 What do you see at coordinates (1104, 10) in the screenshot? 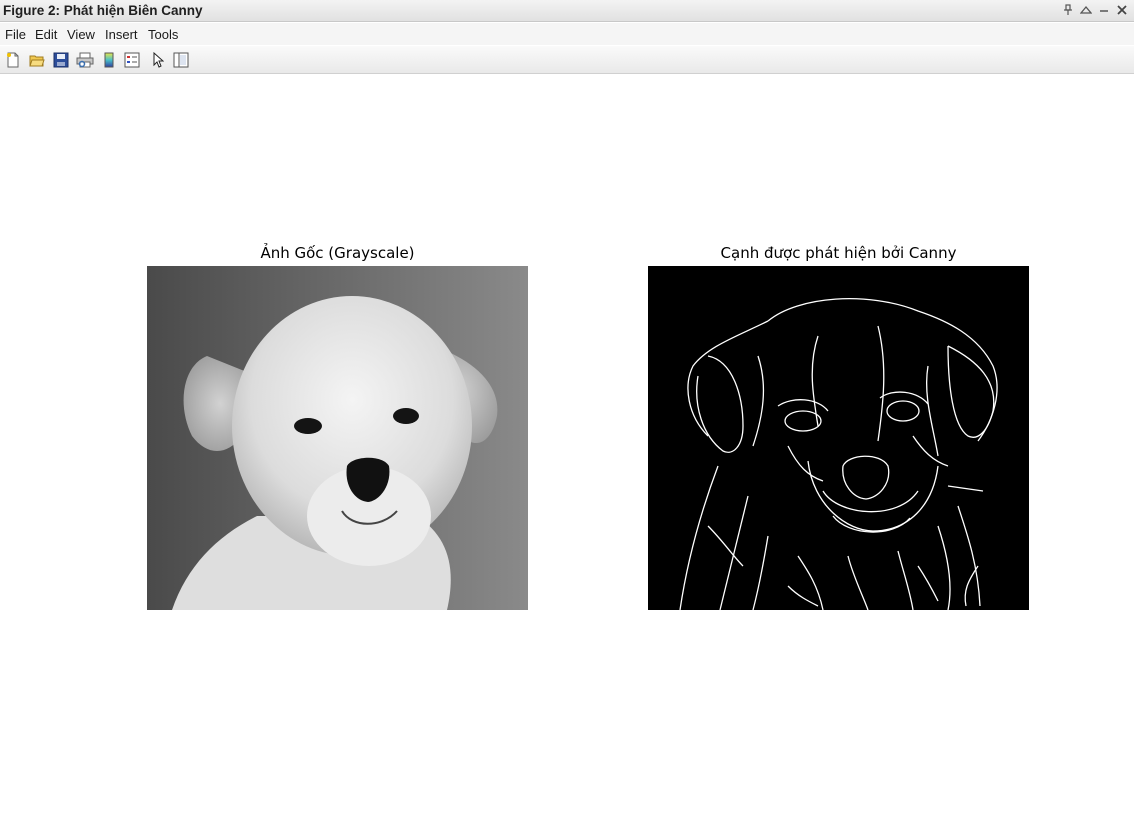
I see `minimize-icon` at bounding box center [1104, 10].